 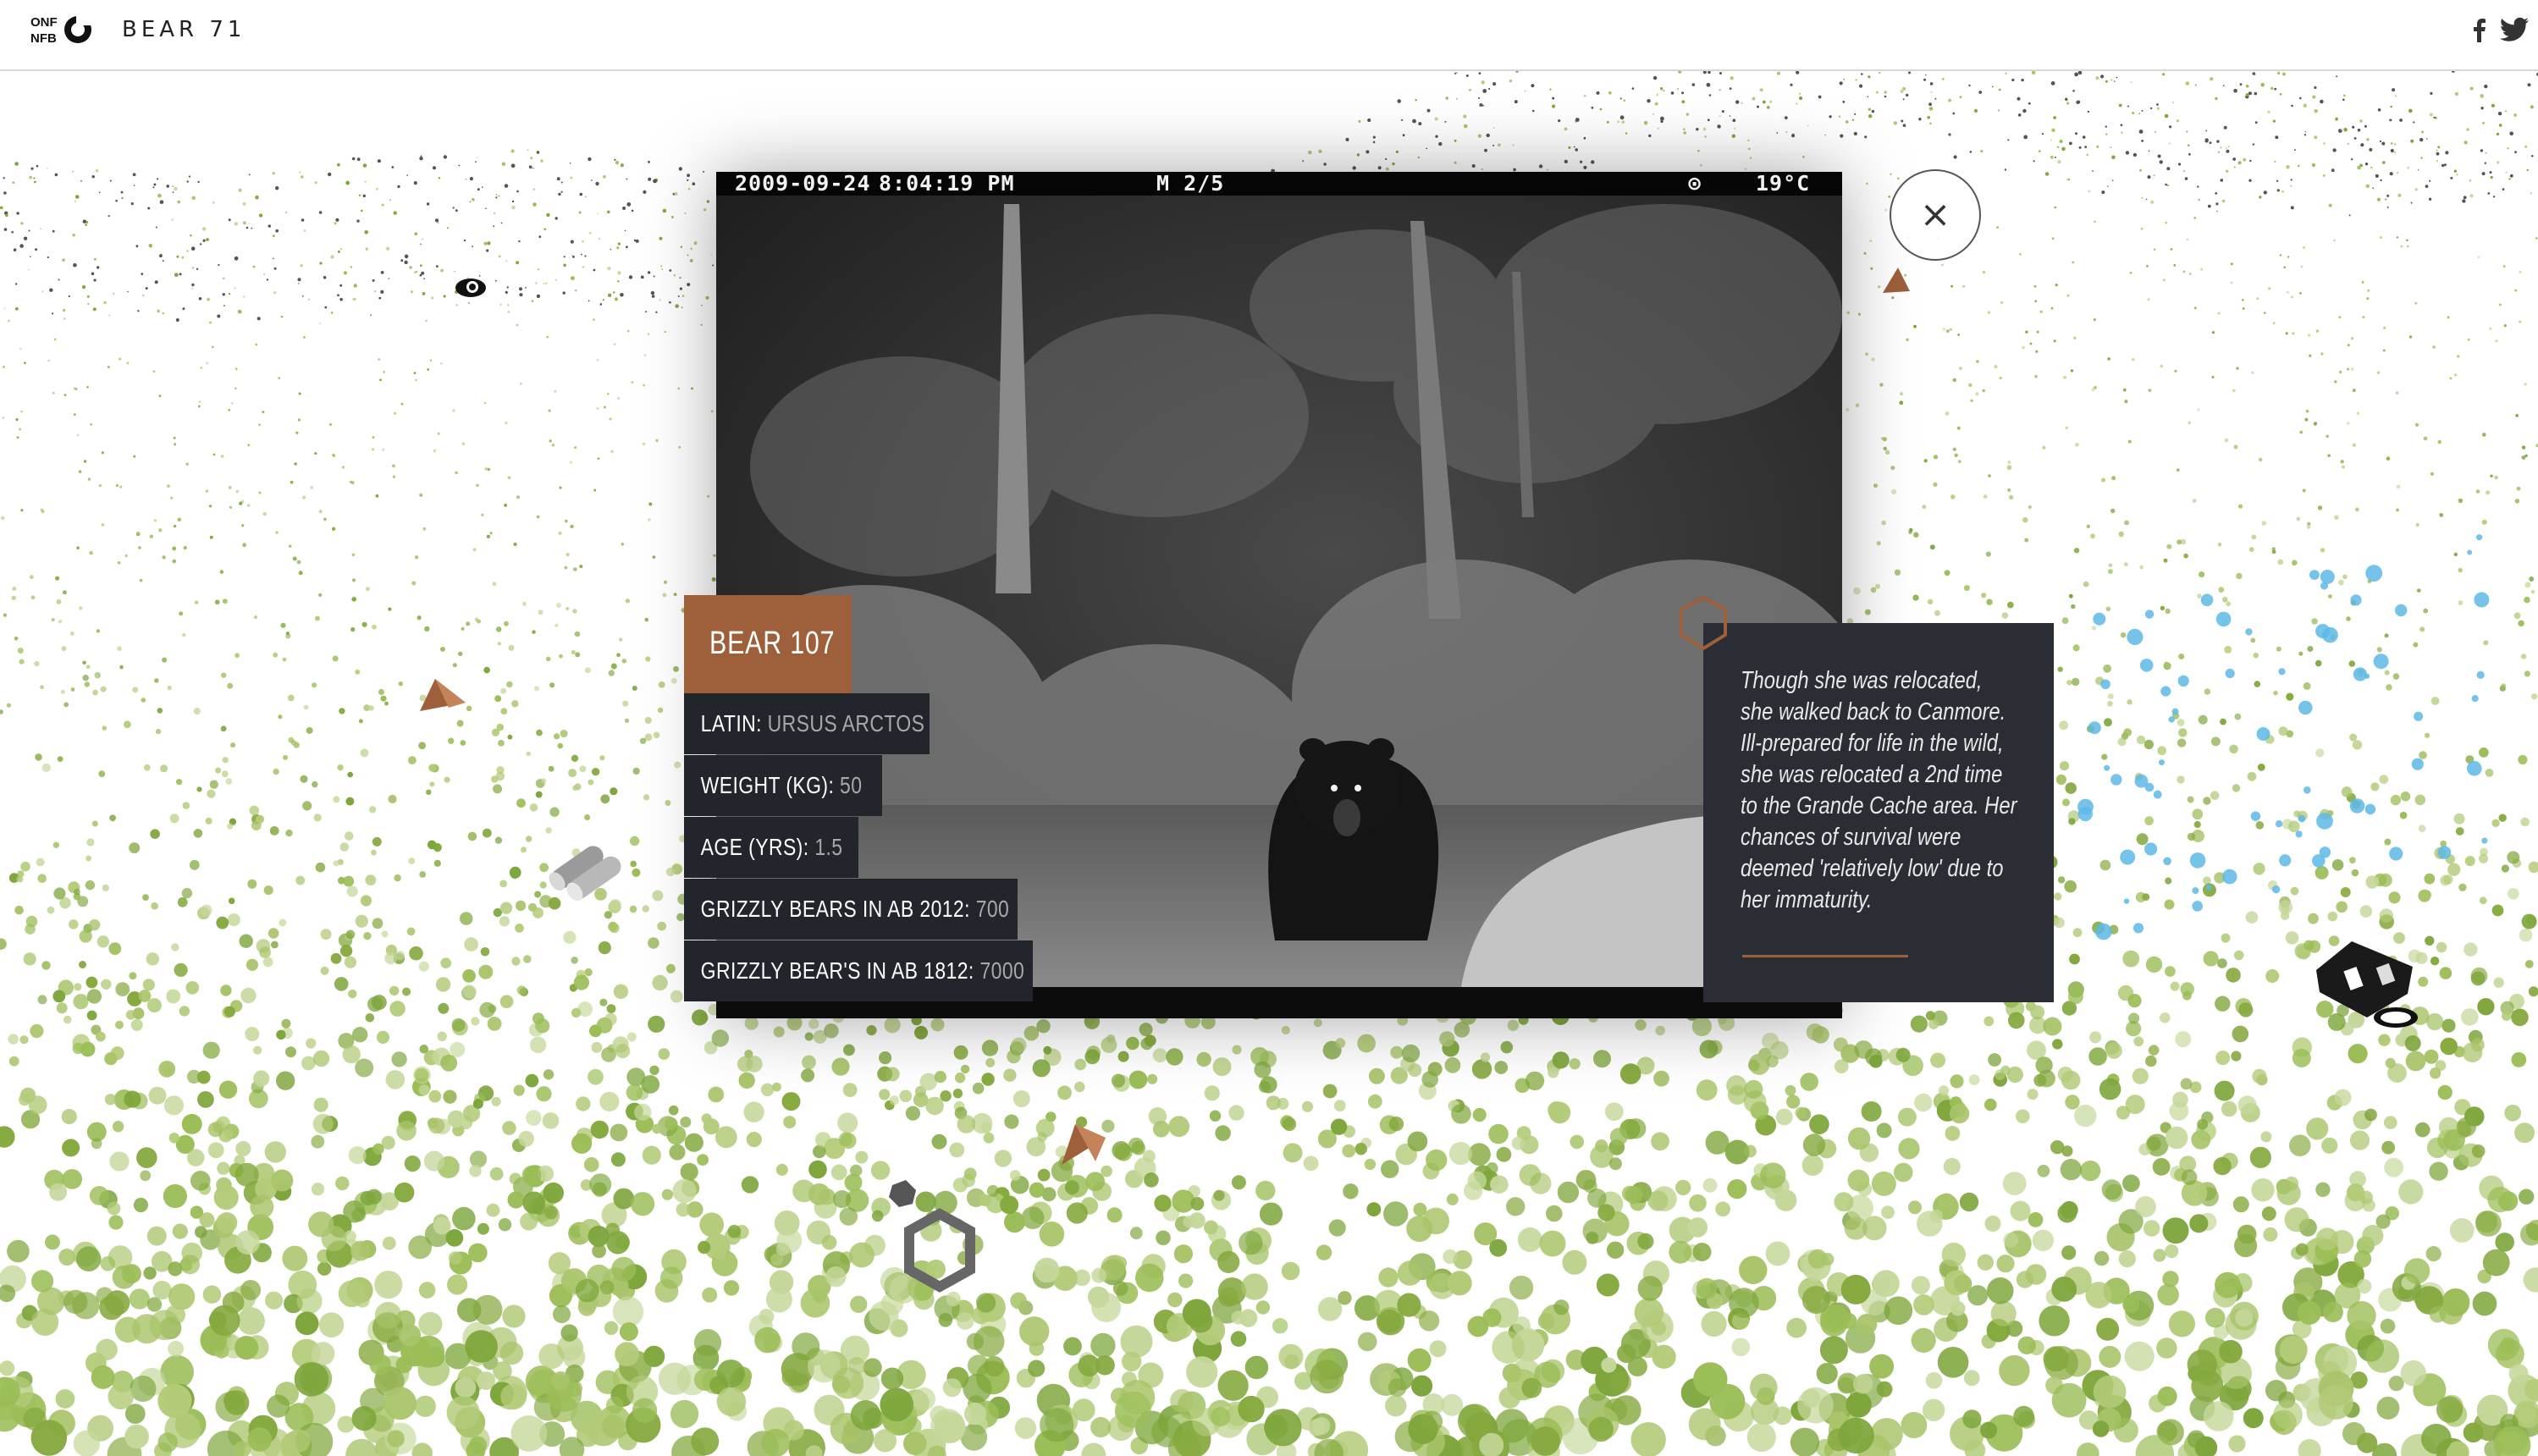 What do you see at coordinates (1190, 183) in the screenshot?
I see `camera-mode: M 2/5` at bounding box center [1190, 183].